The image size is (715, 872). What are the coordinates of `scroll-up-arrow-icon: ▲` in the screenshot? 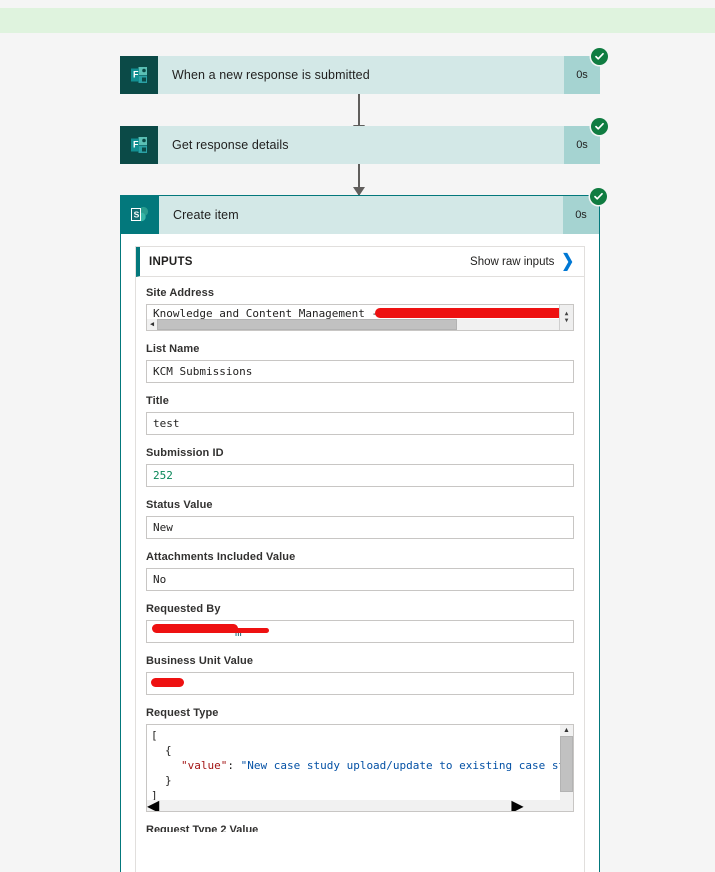 It's located at (566, 730).